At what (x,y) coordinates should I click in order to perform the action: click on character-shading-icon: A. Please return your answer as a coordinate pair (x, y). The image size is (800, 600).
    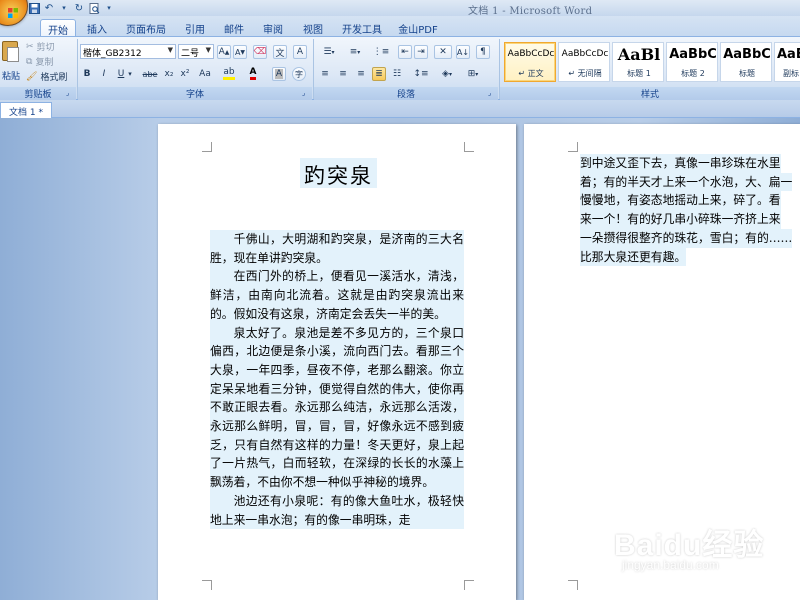
    Looking at the image, I should click on (279, 74).